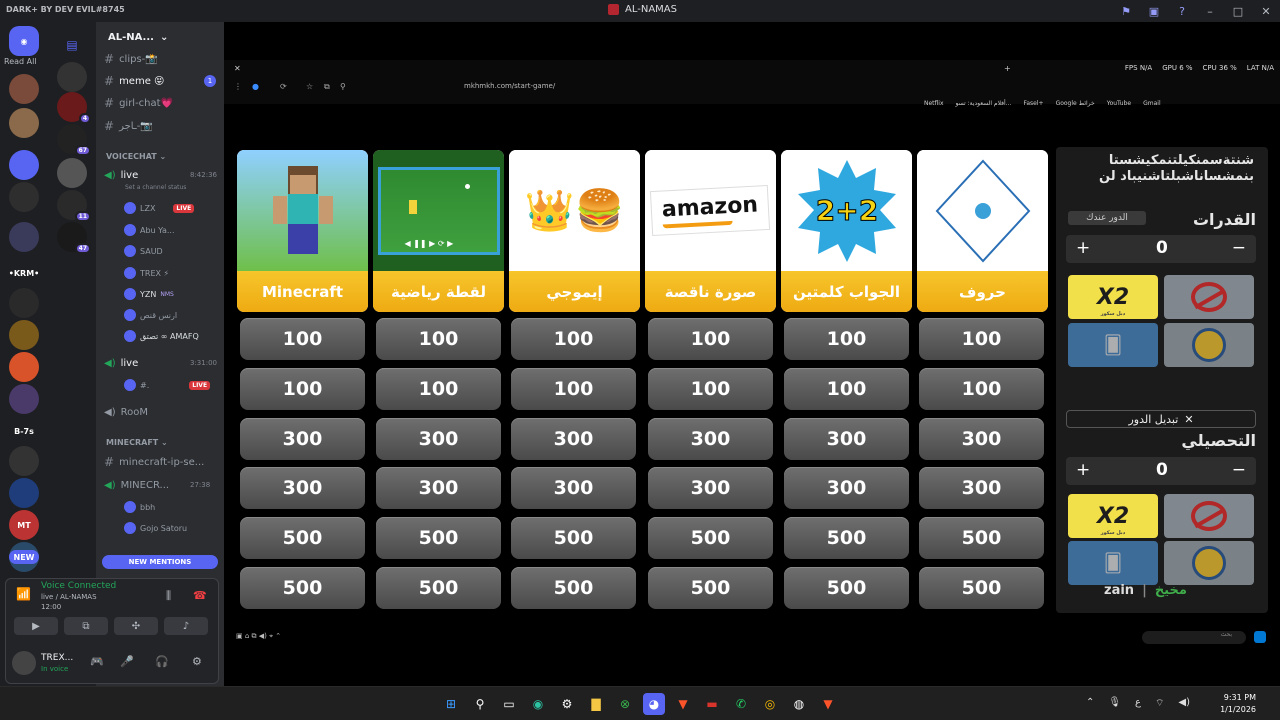 The width and height of the screenshot is (1280, 720). I want to click on volume-icon: ◀), so click(1184, 703).